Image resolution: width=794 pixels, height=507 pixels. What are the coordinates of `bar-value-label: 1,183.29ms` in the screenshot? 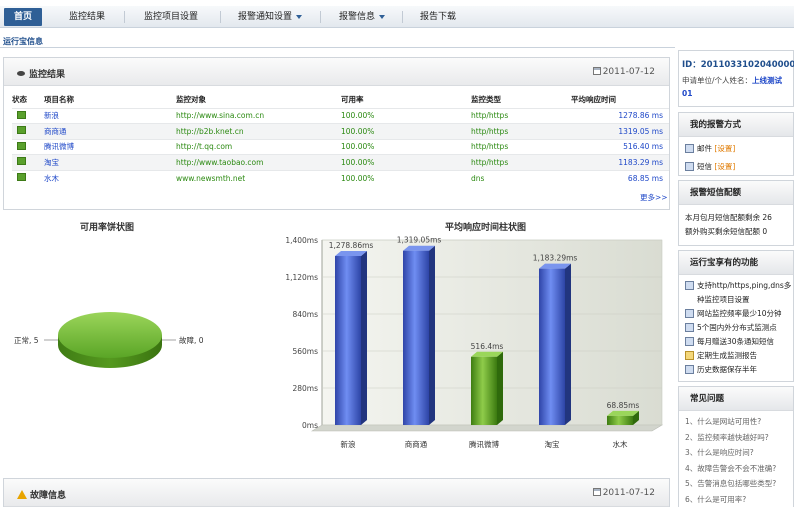 It's located at (555, 258).